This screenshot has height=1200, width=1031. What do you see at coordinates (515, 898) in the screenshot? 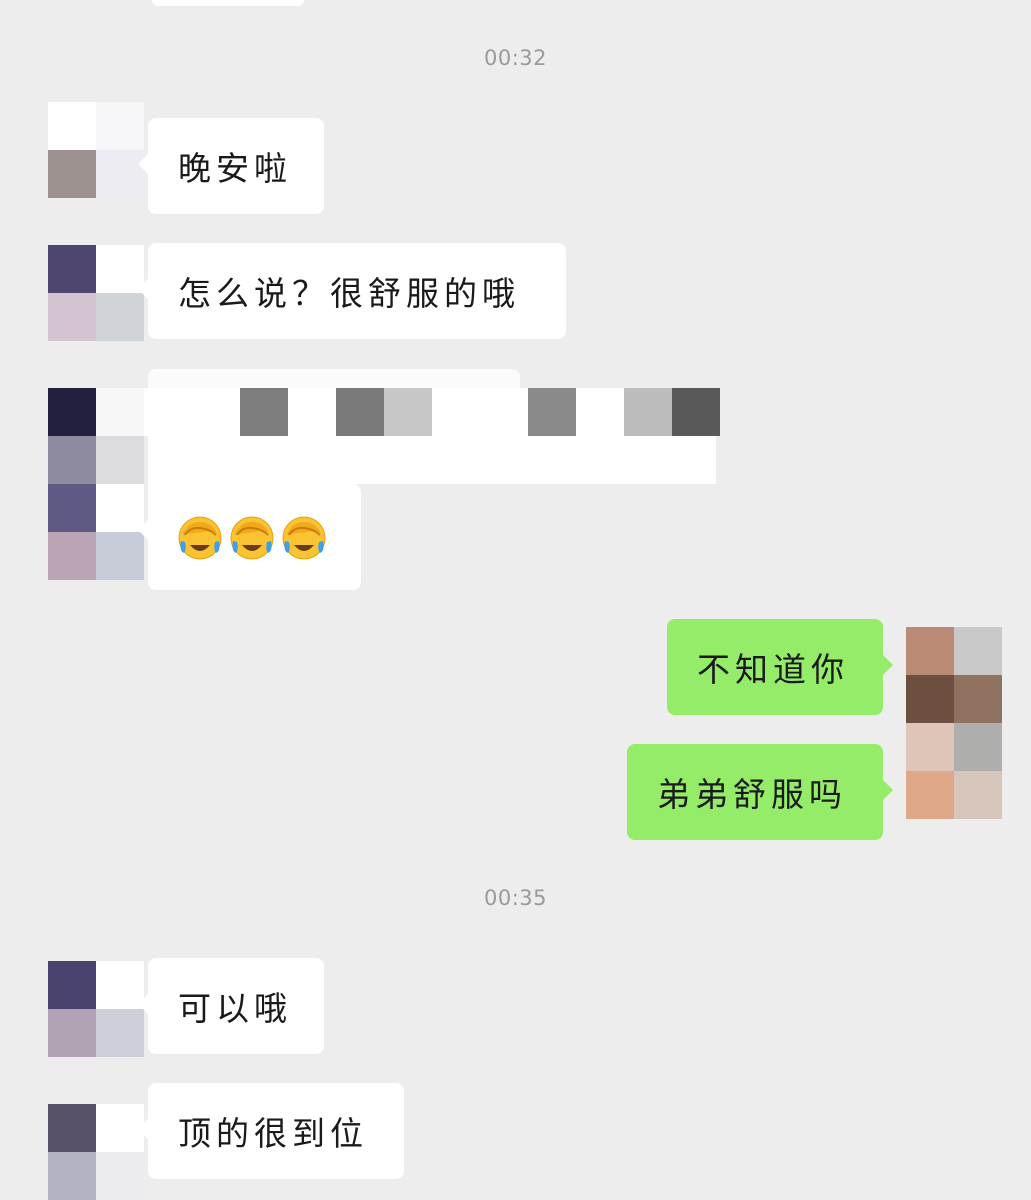
I see `timestamp: 00:35` at bounding box center [515, 898].